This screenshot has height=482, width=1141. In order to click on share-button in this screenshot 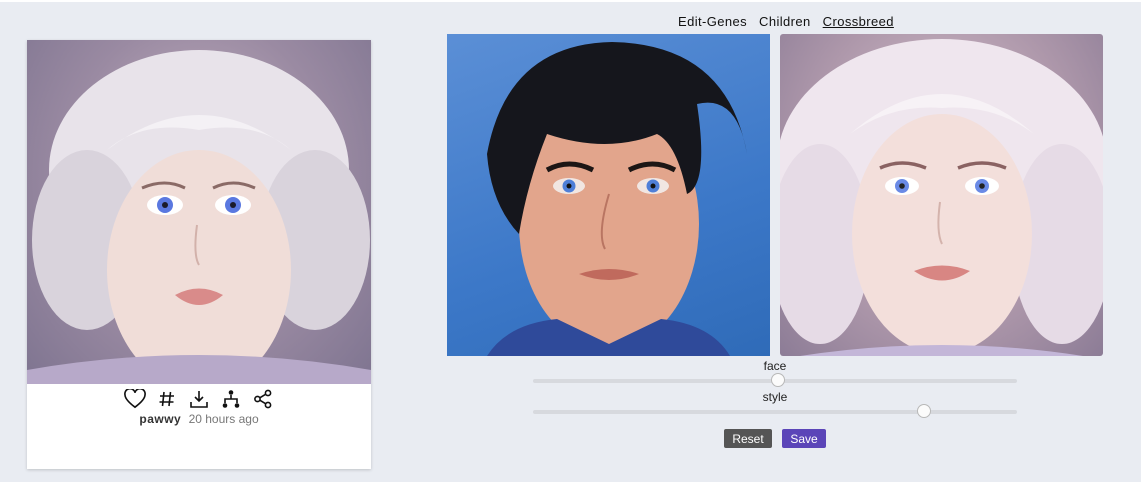, I will do `click(263, 399)`.